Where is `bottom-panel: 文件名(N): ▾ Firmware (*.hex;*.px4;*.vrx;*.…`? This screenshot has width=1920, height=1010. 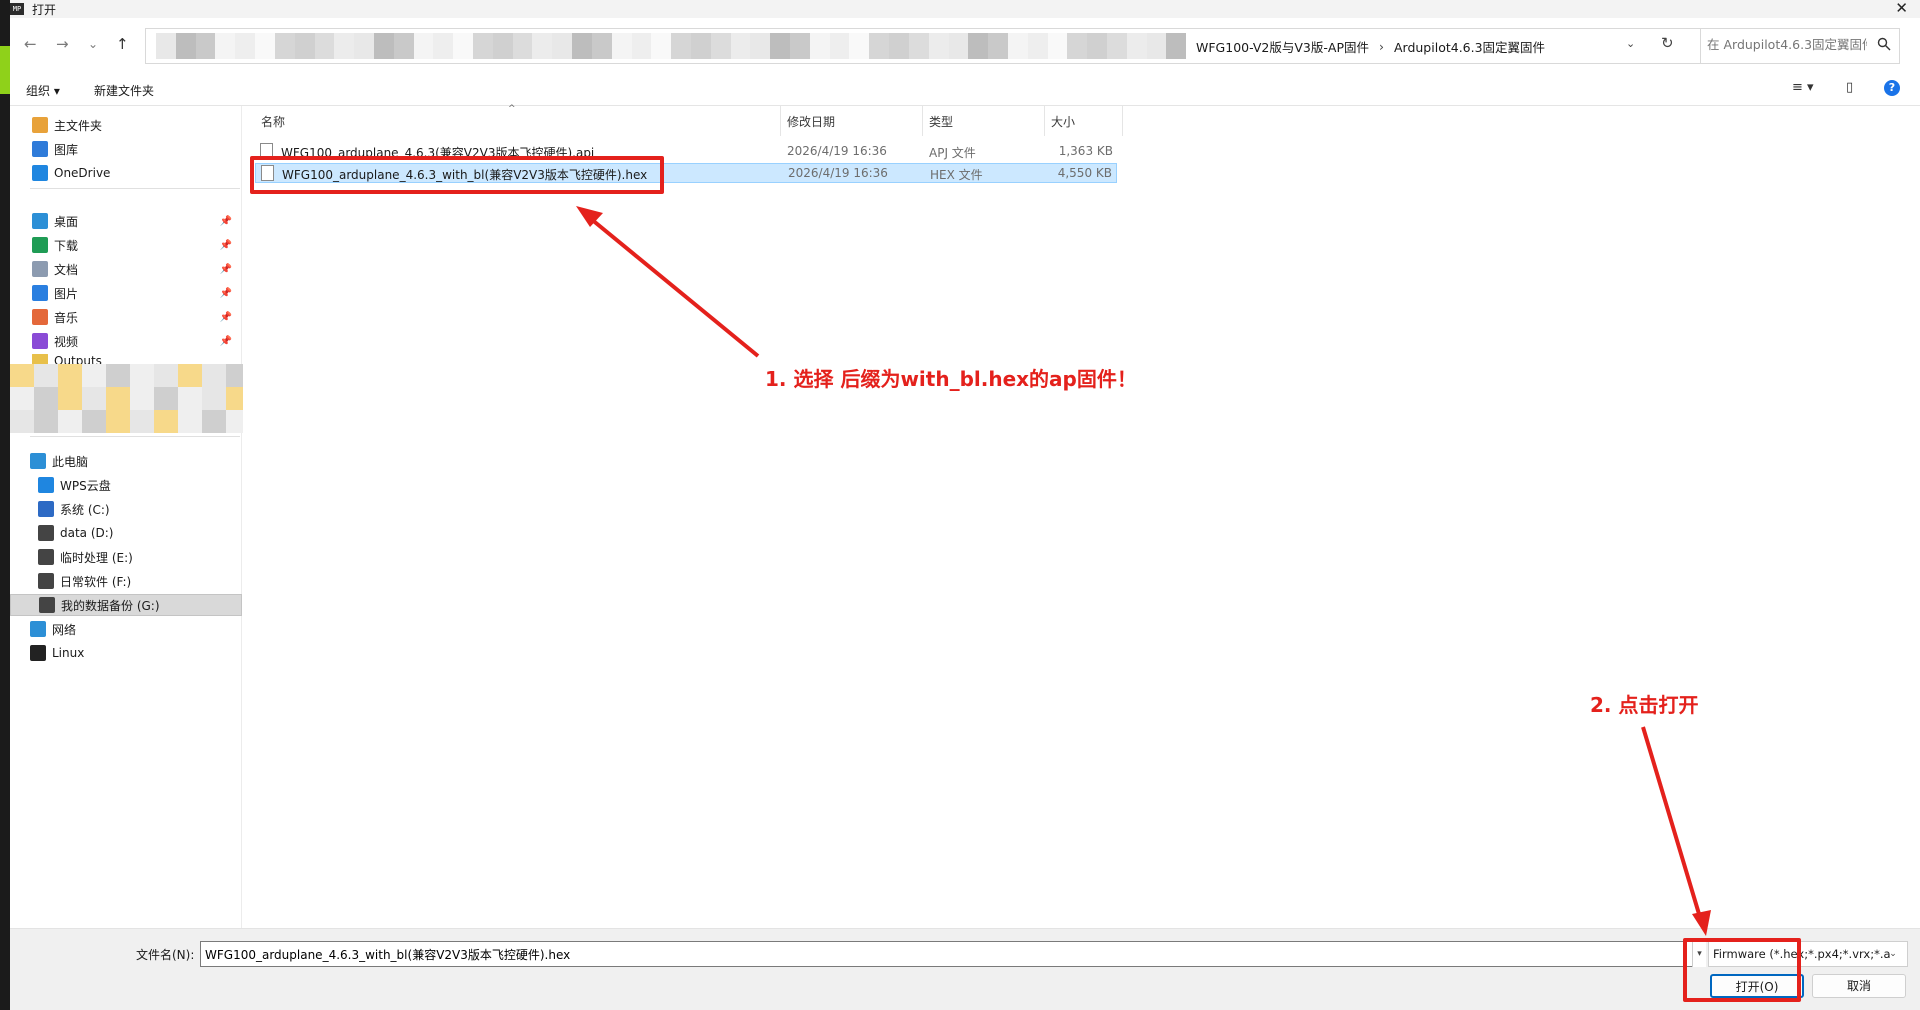 bottom-panel: 文件名(N): ▾ Firmware (*.hex;*.px4;*.vrx;*.… is located at coordinates (965, 969).